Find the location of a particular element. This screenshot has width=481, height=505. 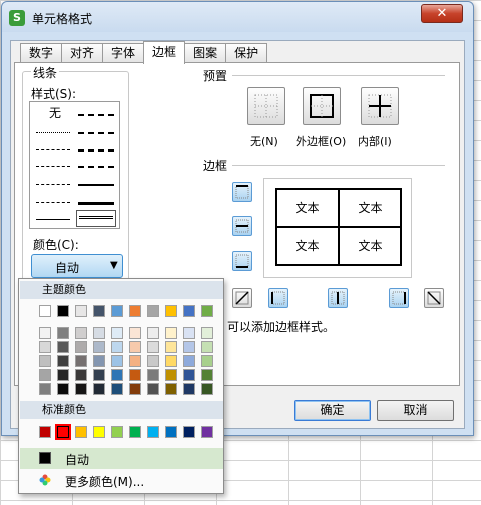

line-style-list: 无 is located at coordinates (74, 165).